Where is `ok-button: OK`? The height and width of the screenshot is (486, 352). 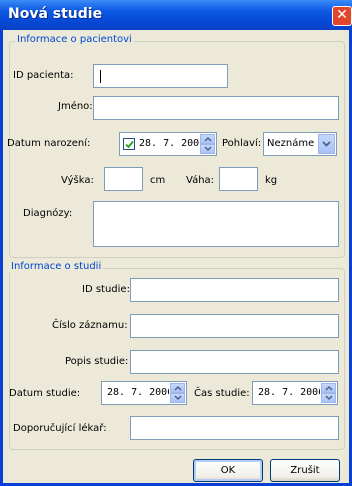
ok-button: OK is located at coordinates (228, 470).